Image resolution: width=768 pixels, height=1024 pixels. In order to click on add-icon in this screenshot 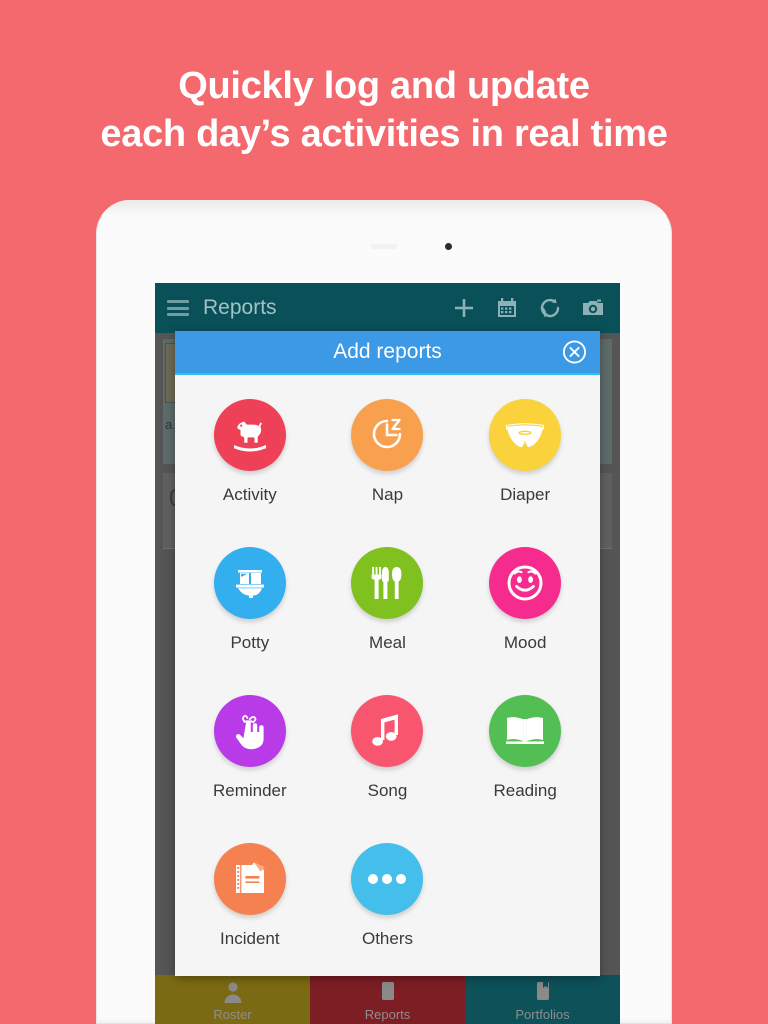, I will do `click(464, 308)`.